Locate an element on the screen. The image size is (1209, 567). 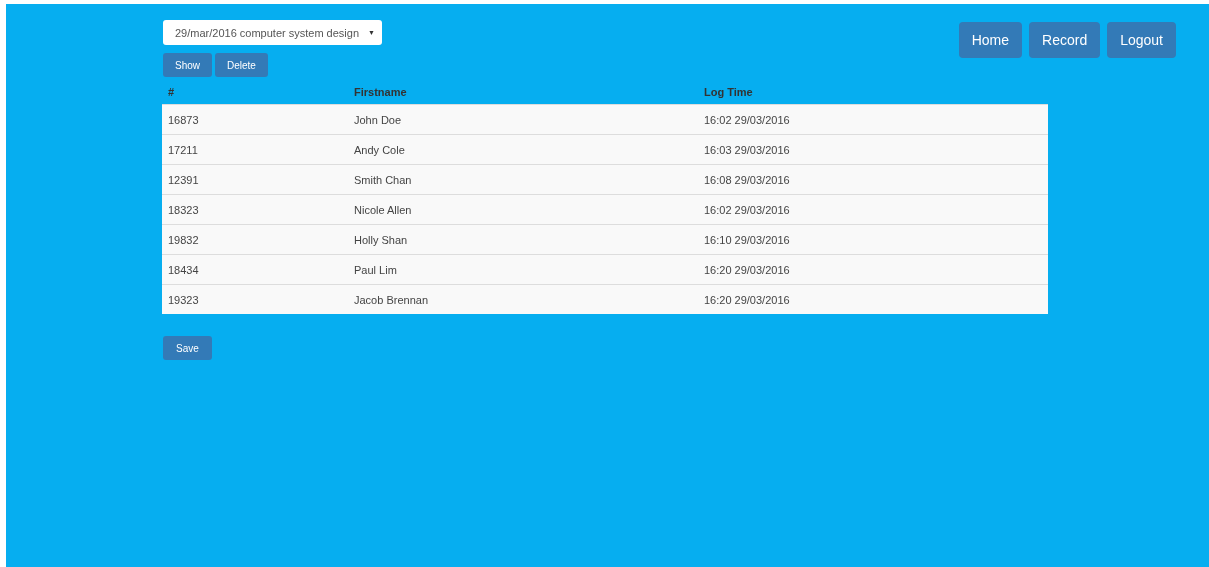
table-cell: 17211 is located at coordinates (255, 149).